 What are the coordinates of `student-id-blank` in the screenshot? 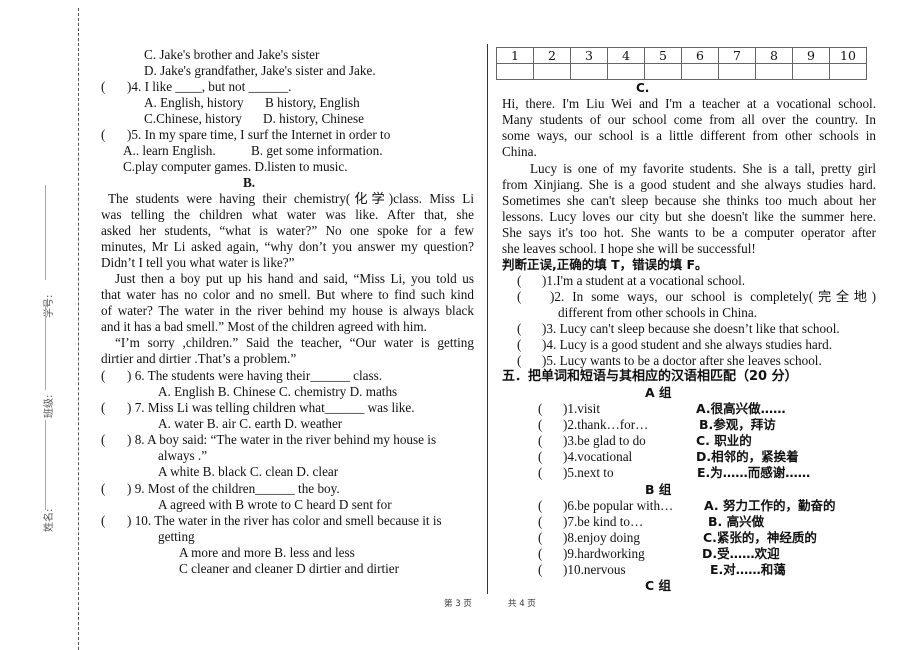 It's located at (45, 232).